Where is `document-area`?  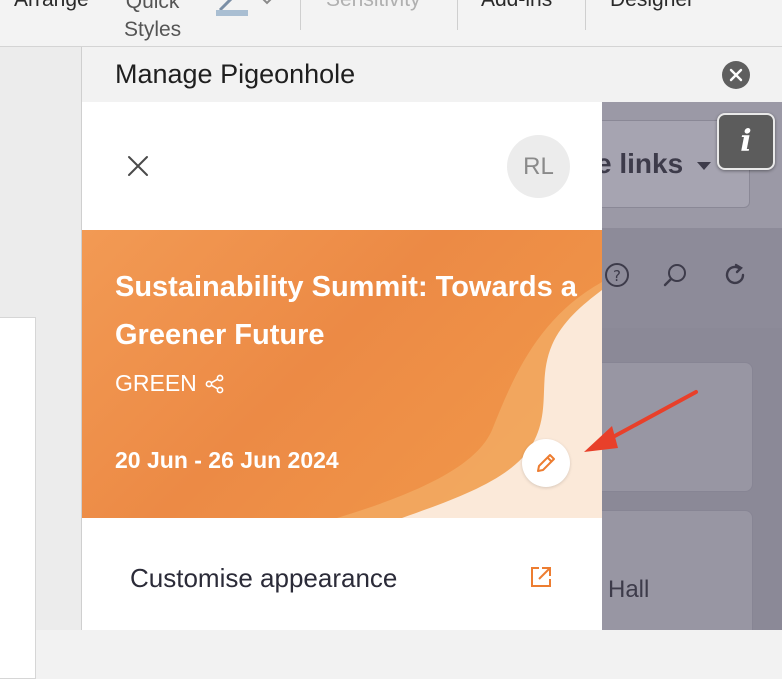
document-area is located at coordinates (41, 363).